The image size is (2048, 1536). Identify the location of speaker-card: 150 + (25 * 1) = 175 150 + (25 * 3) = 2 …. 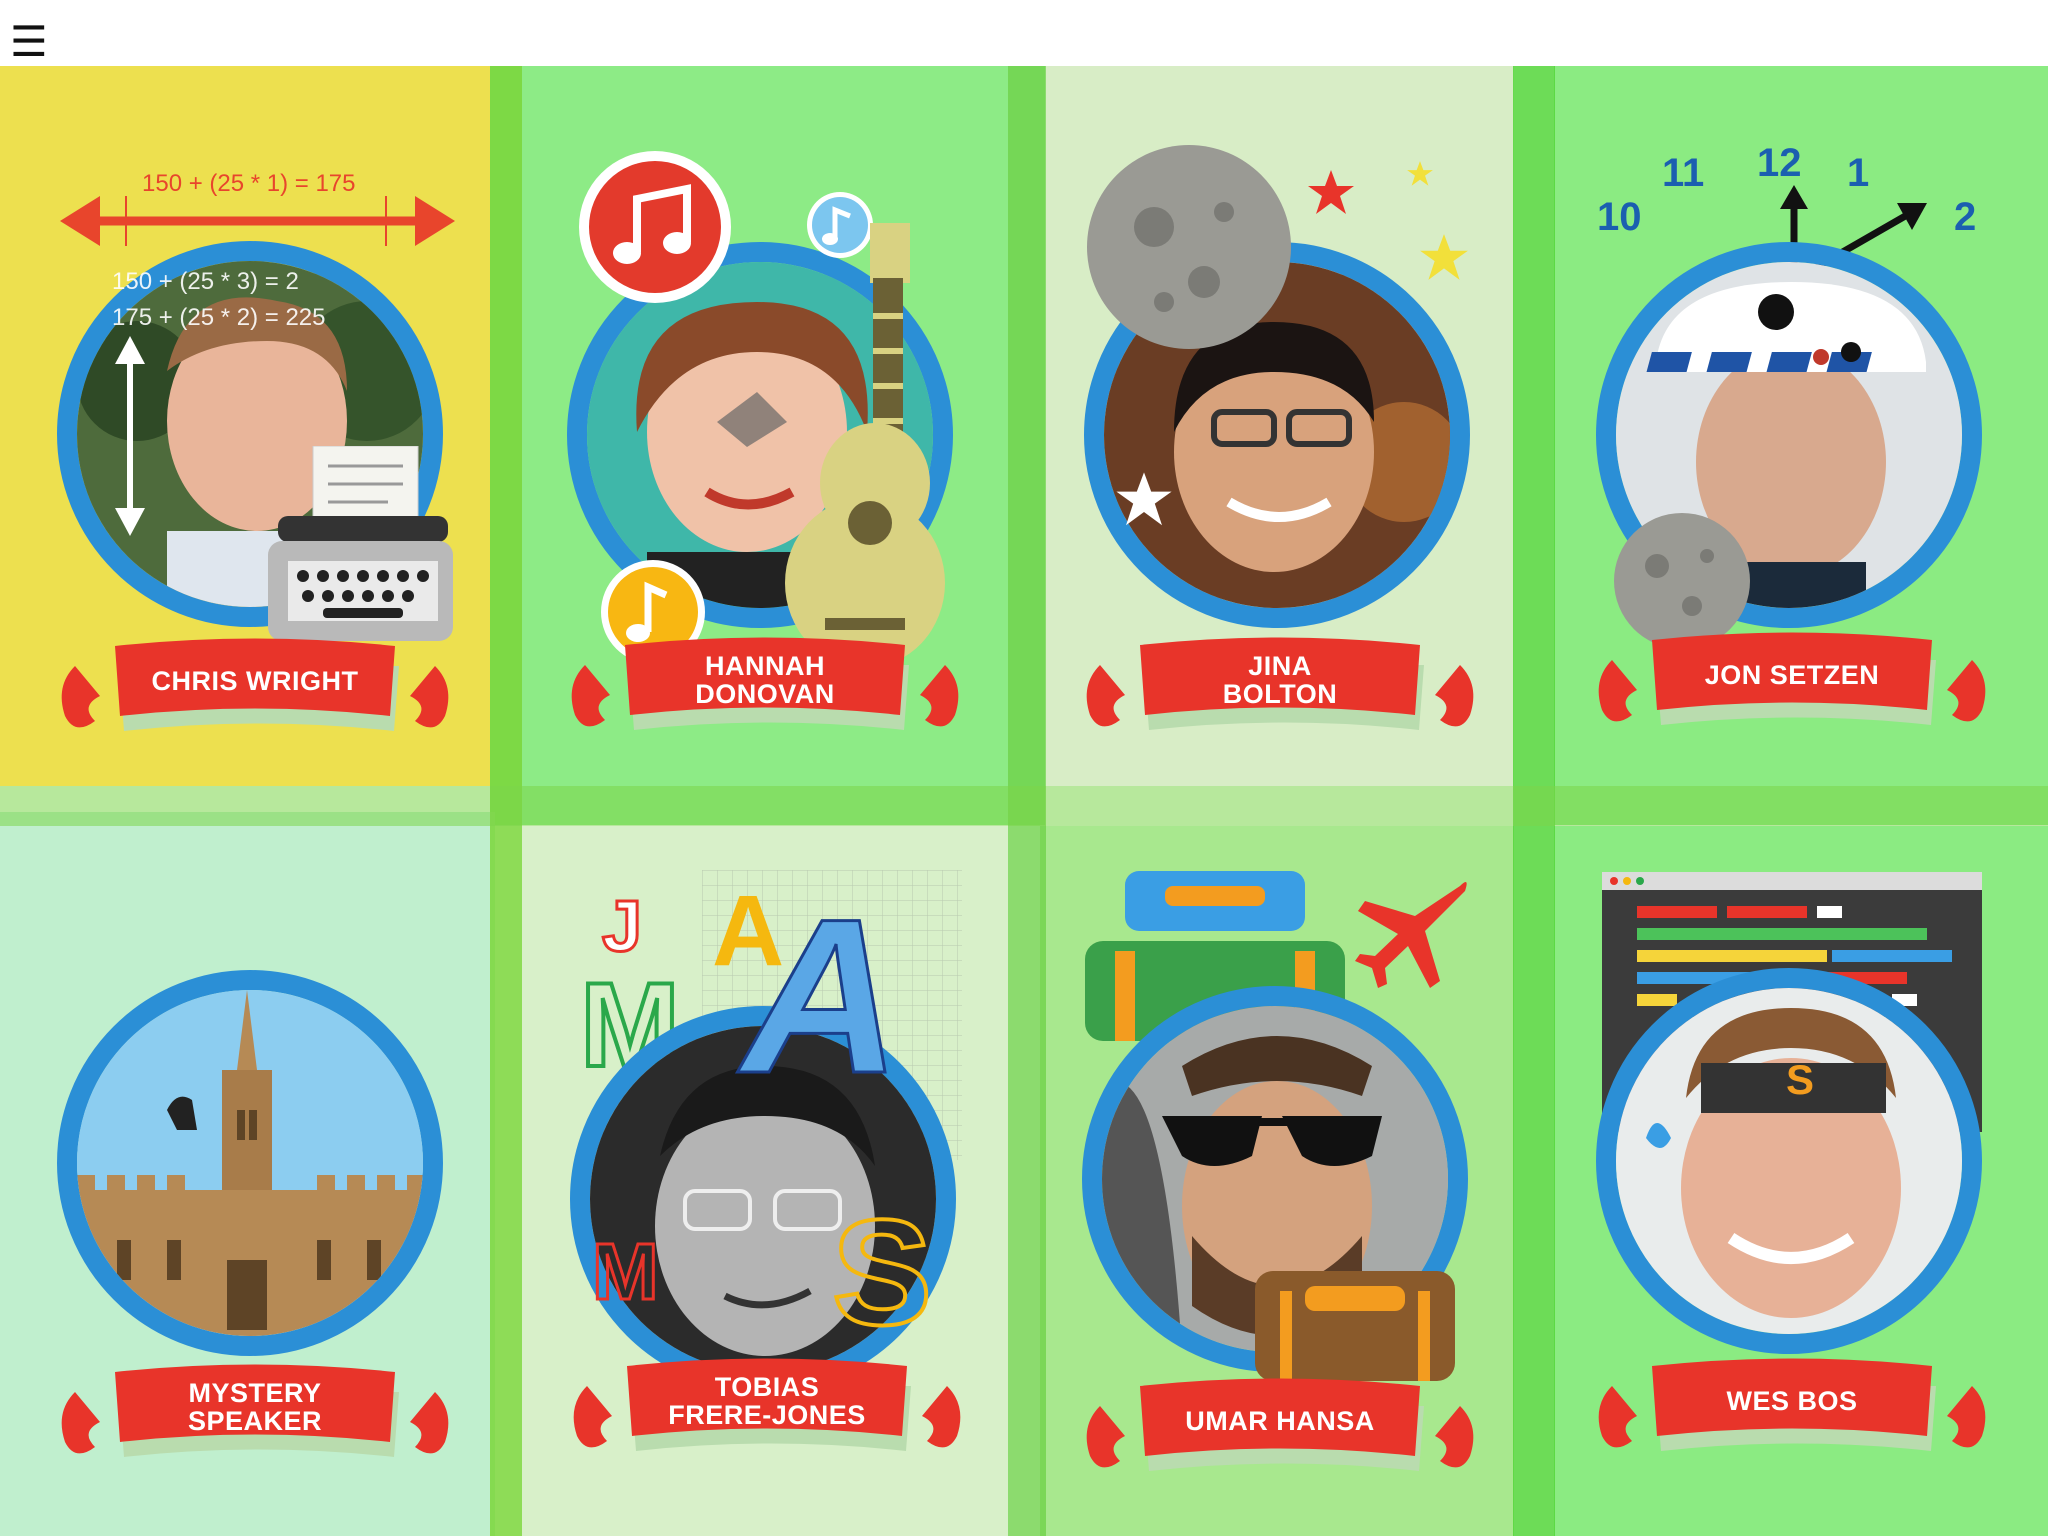
(247, 426).